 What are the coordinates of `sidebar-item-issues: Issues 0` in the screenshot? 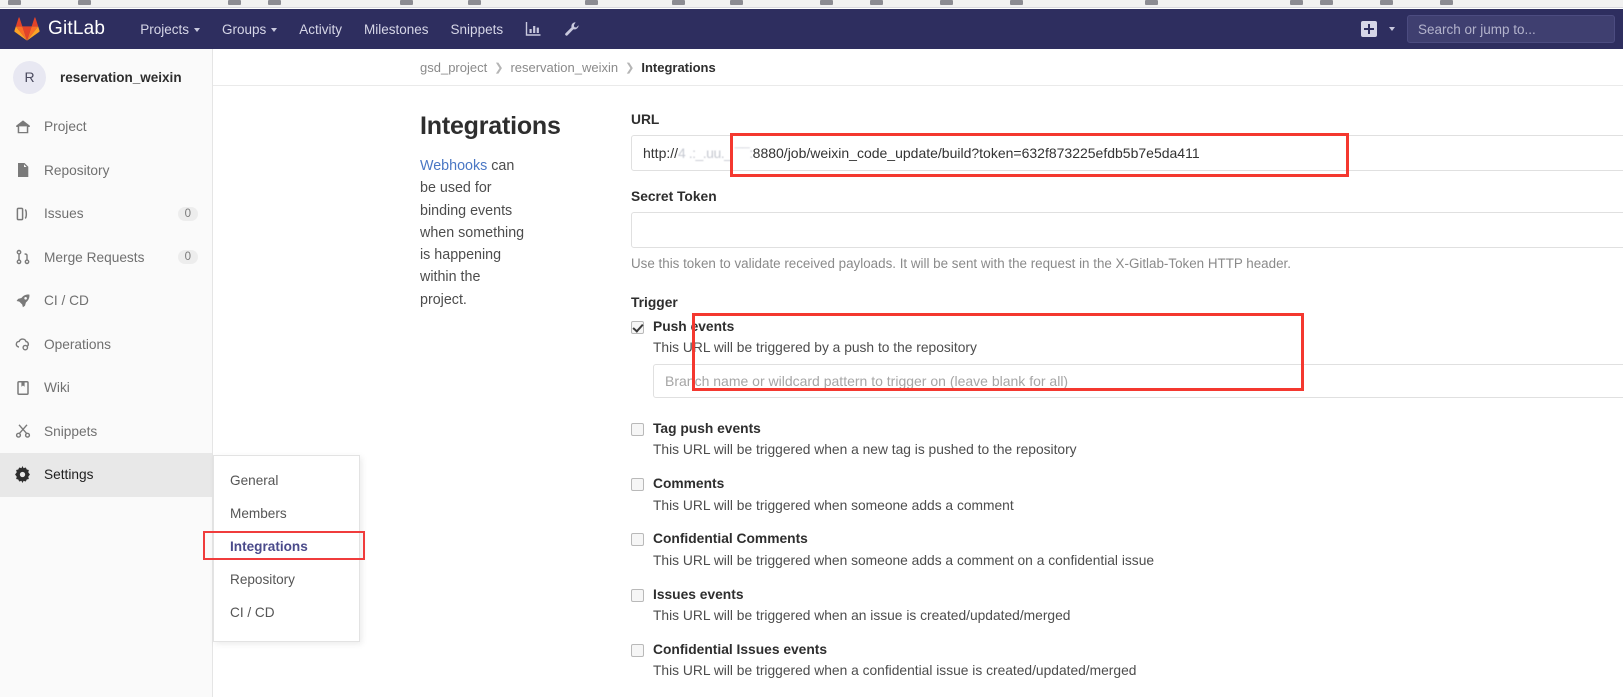 It's located at (106, 214).